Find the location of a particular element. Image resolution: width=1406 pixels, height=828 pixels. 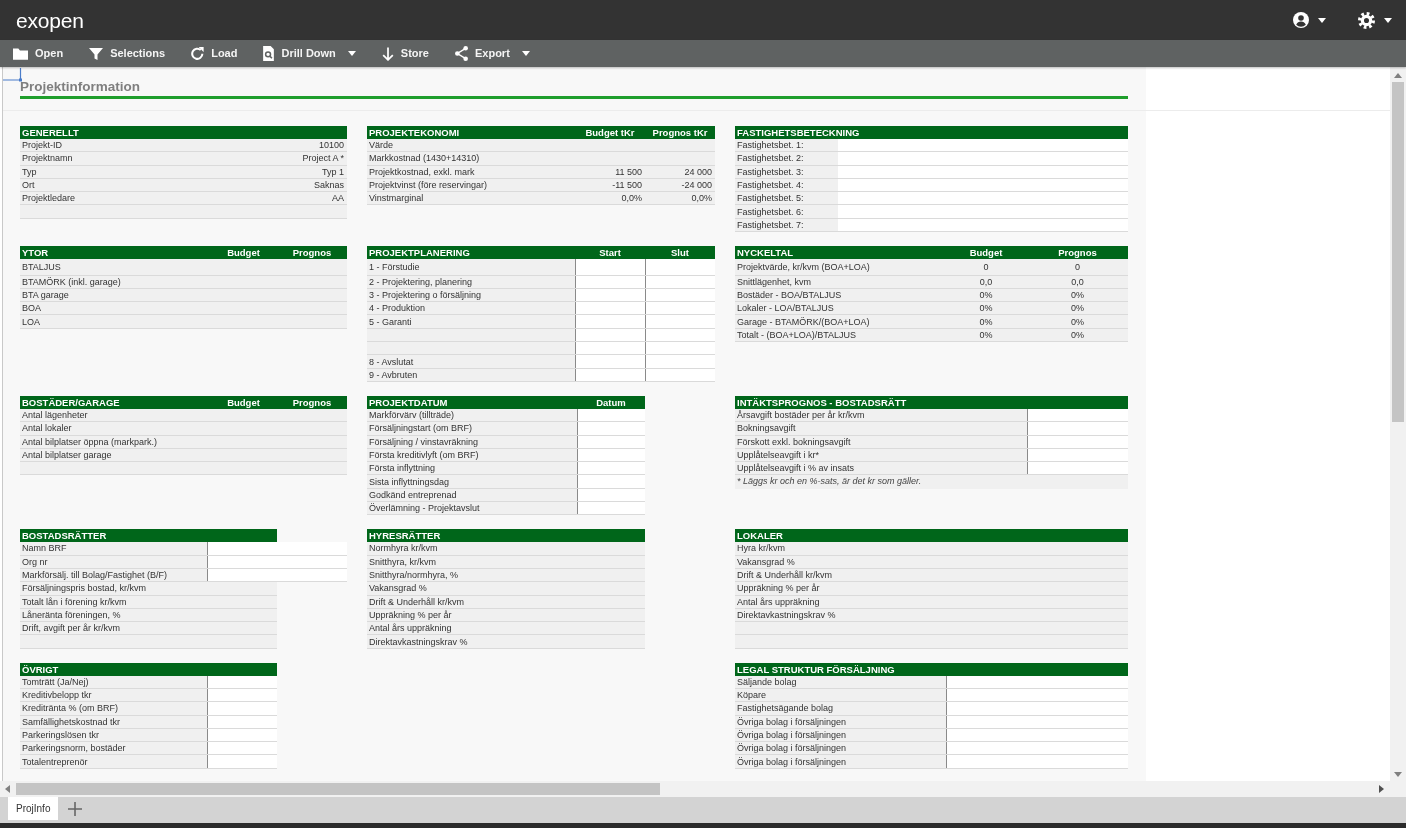

field-label: 2 - Projektering, planering is located at coordinates (421, 281).